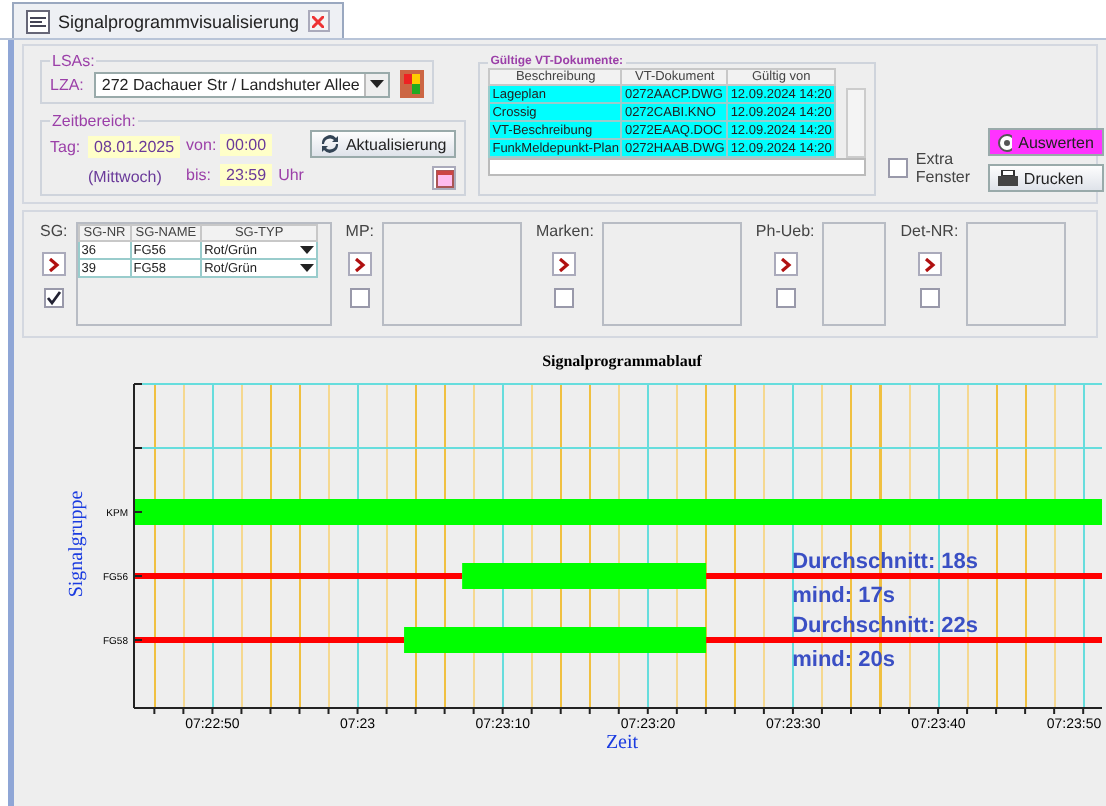 The width and height of the screenshot is (1106, 806). I want to click on axis-title: Signalgruppe, so click(77, 544).